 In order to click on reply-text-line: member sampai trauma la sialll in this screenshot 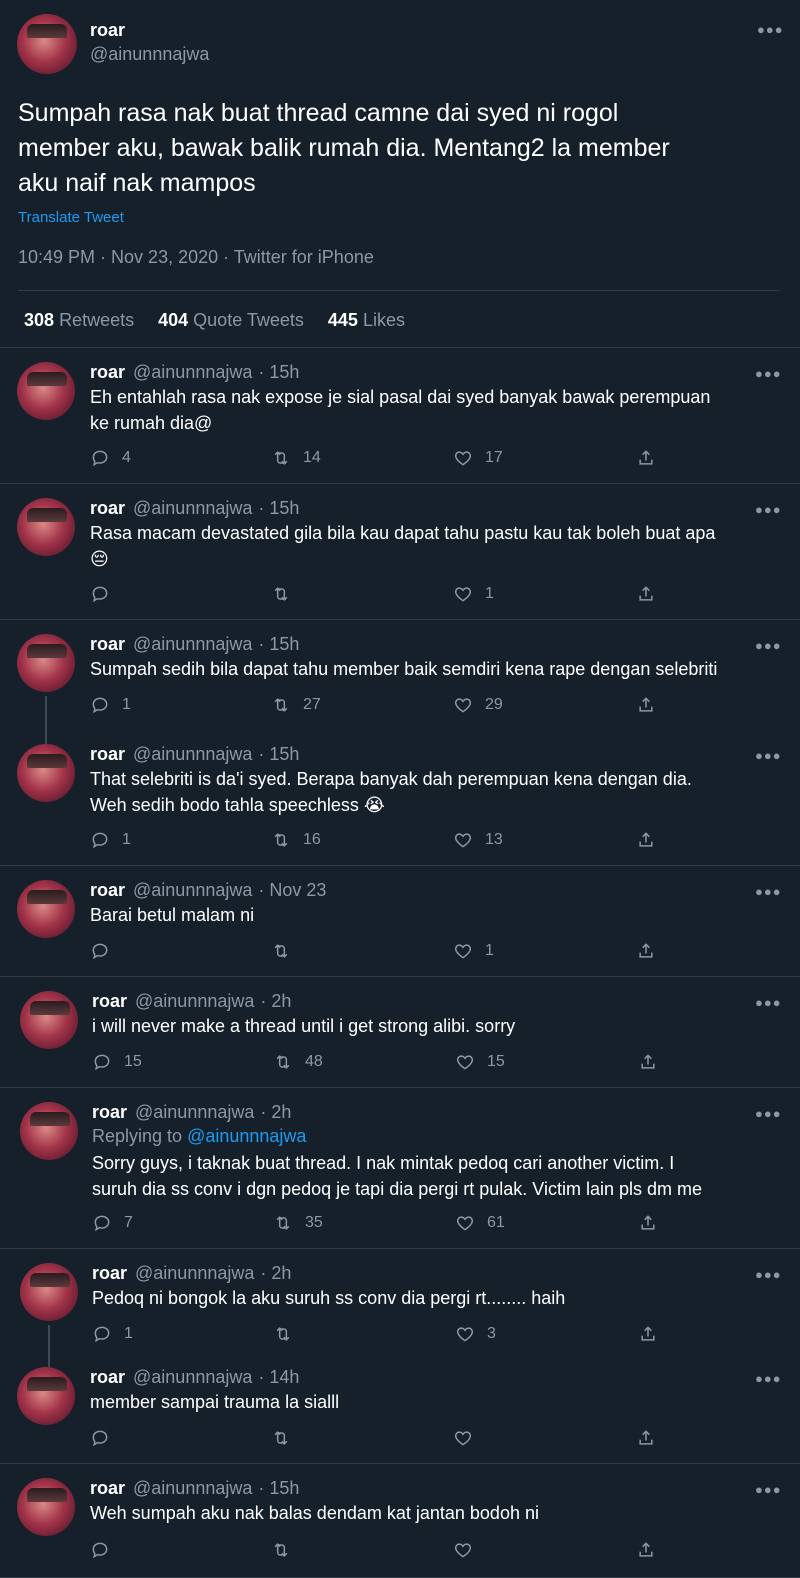, I will do `click(215, 1402)`.